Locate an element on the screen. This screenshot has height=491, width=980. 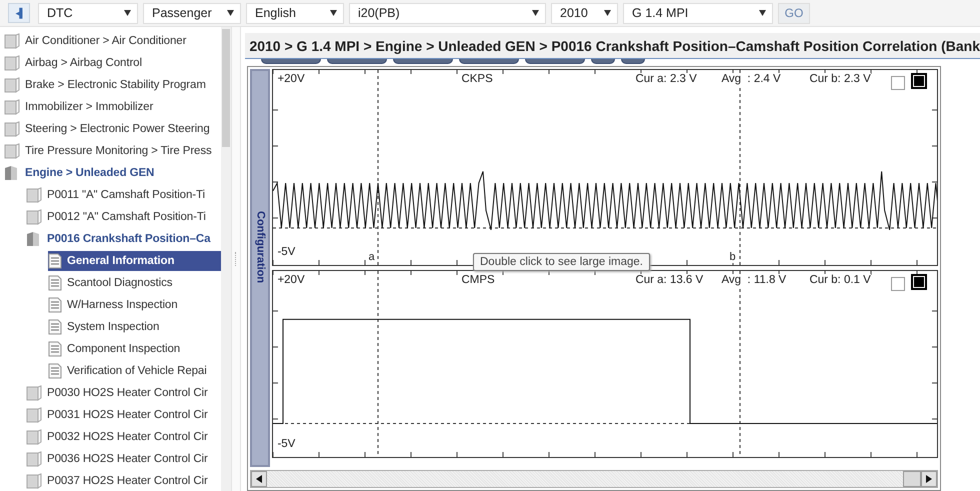
tree-item: Verification of Vehicle Repai is located at coordinates (129, 371).